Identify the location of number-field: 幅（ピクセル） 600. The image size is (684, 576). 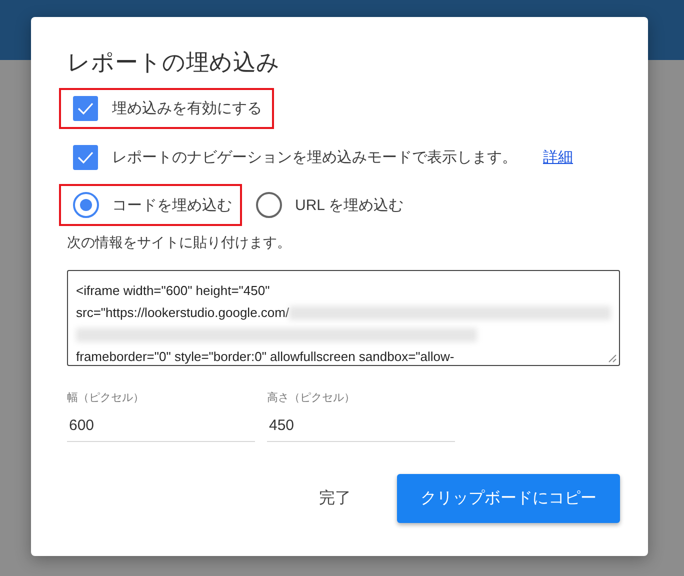
(161, 416).